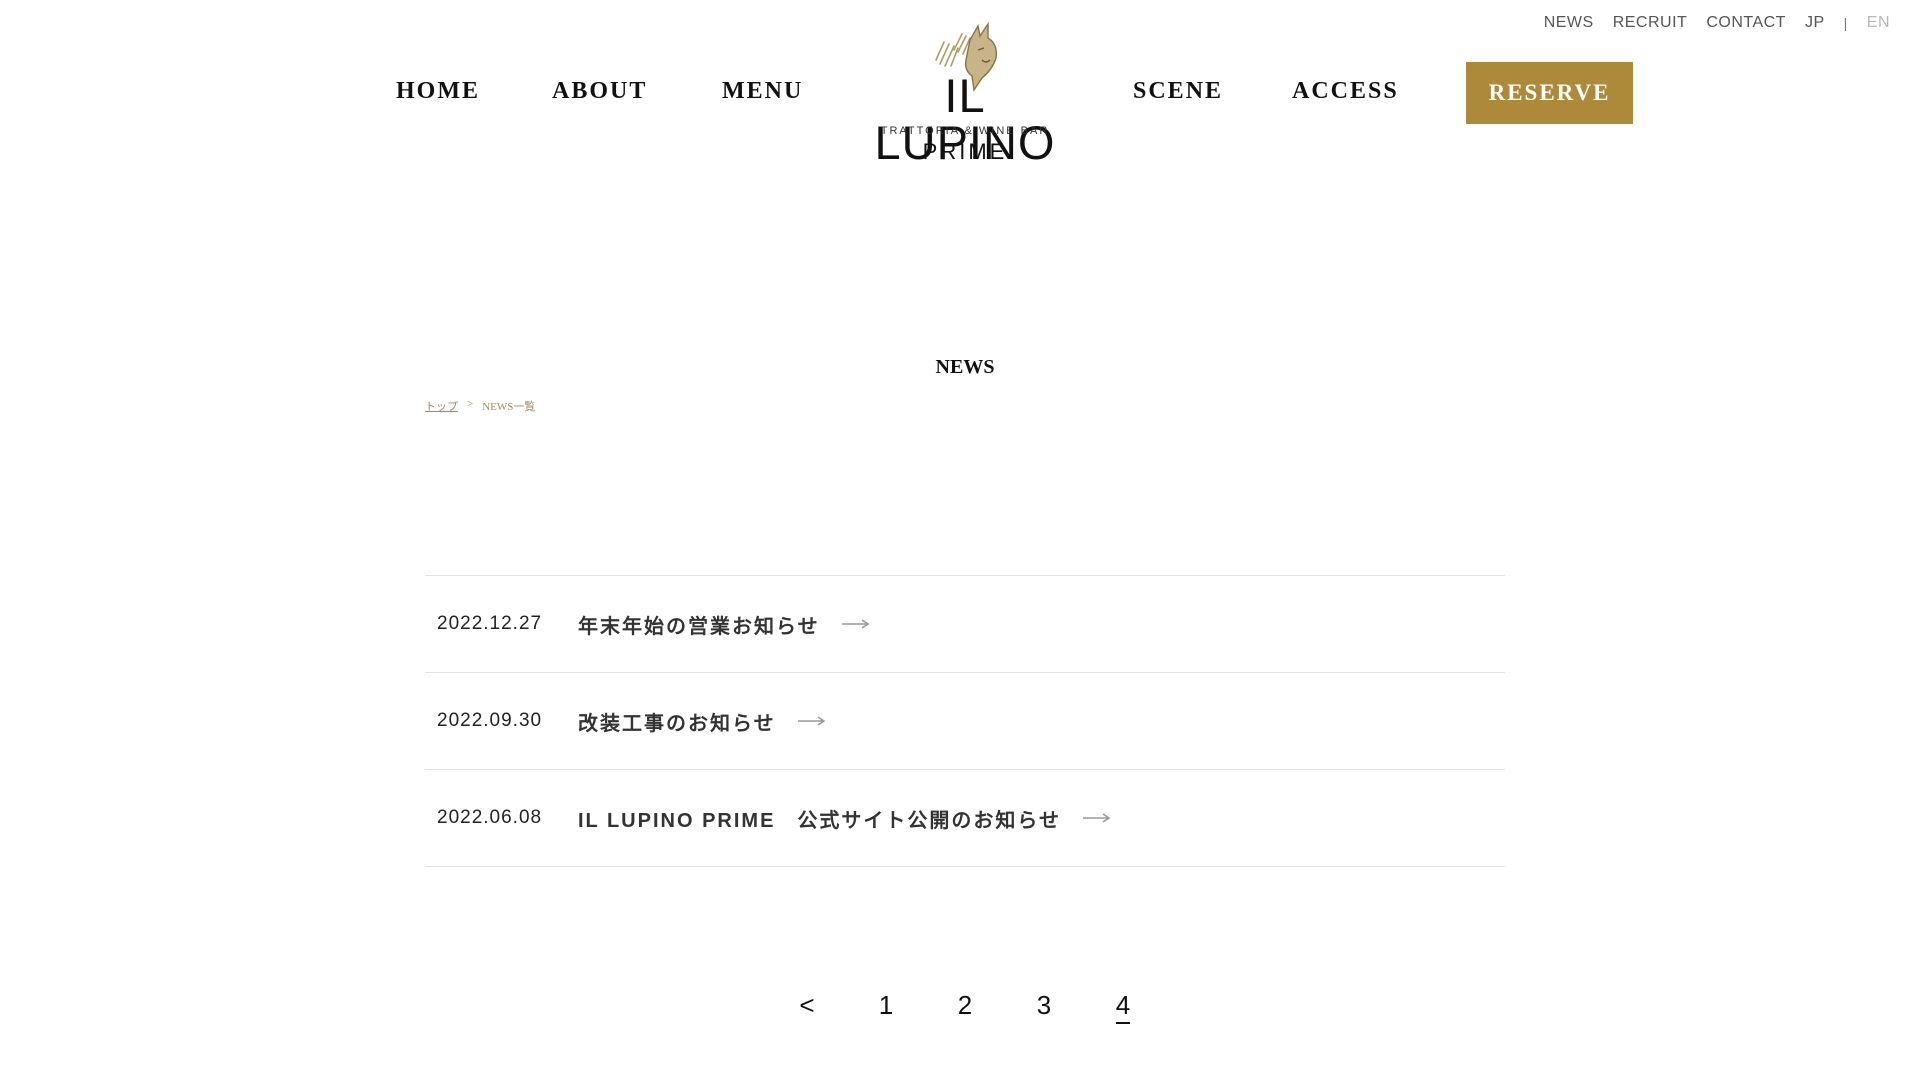 The width and height of the screenshot is (1920, 1080). Describe the element at coordinates (699, 626) in the screenshot. I see `news-title: 年末年始の営業お知らせ` at that location.